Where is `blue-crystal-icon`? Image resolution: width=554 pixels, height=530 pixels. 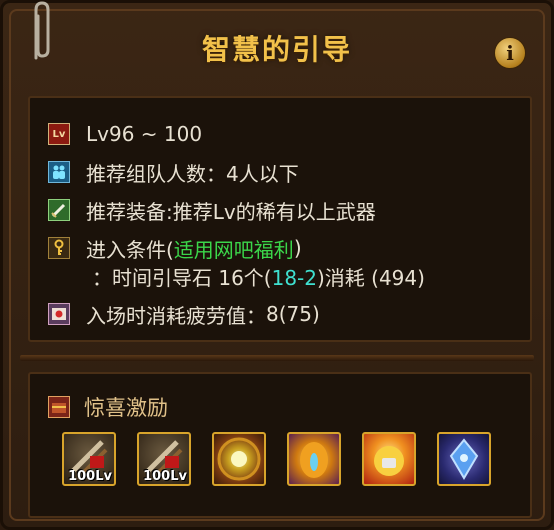
blue-crystal-icon is located at coordinates (464, 459).